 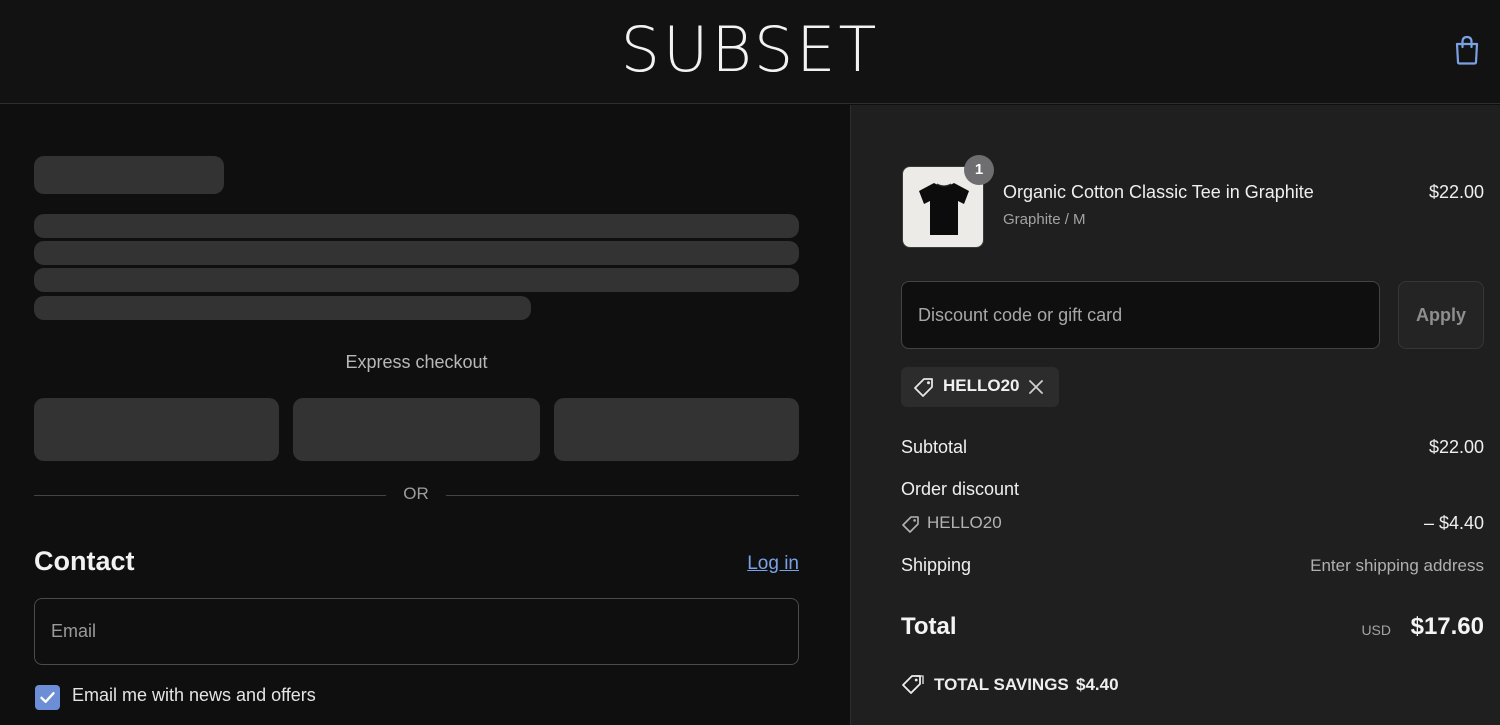 I want to click on divider-line-left, so click(x=210, y=495).